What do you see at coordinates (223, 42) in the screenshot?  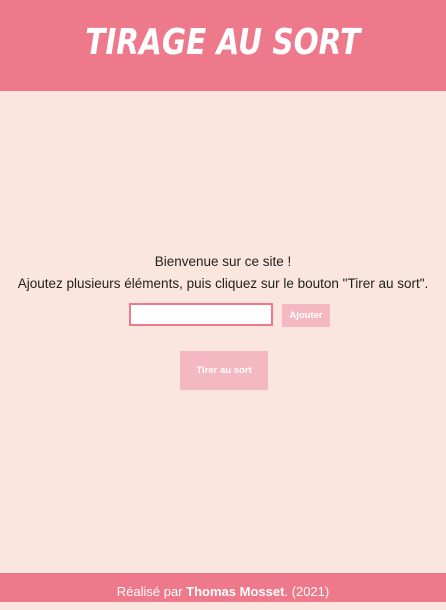 I see `page-title: Tirage au sort` at bounding box center [223, 42].